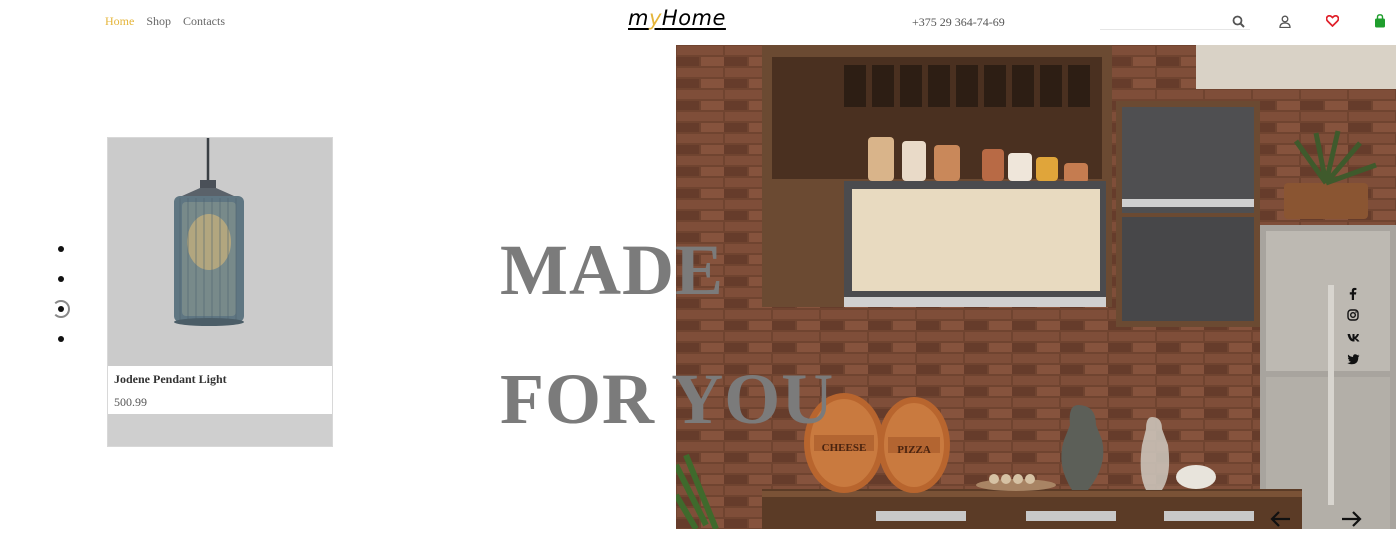 This screenshot has width=1396, height=542. Describe the element at coordinates (844, 448) in the screenshot. I see `board-label-cheese: CHEESE` at that location.